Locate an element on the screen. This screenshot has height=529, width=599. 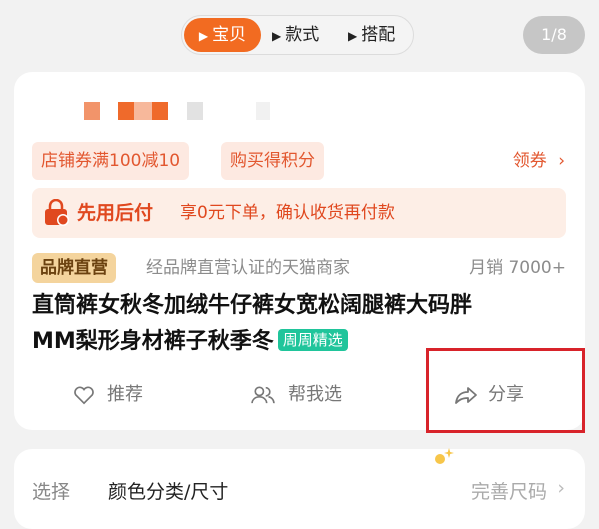
share-icon is located at coordinates (466, 395).